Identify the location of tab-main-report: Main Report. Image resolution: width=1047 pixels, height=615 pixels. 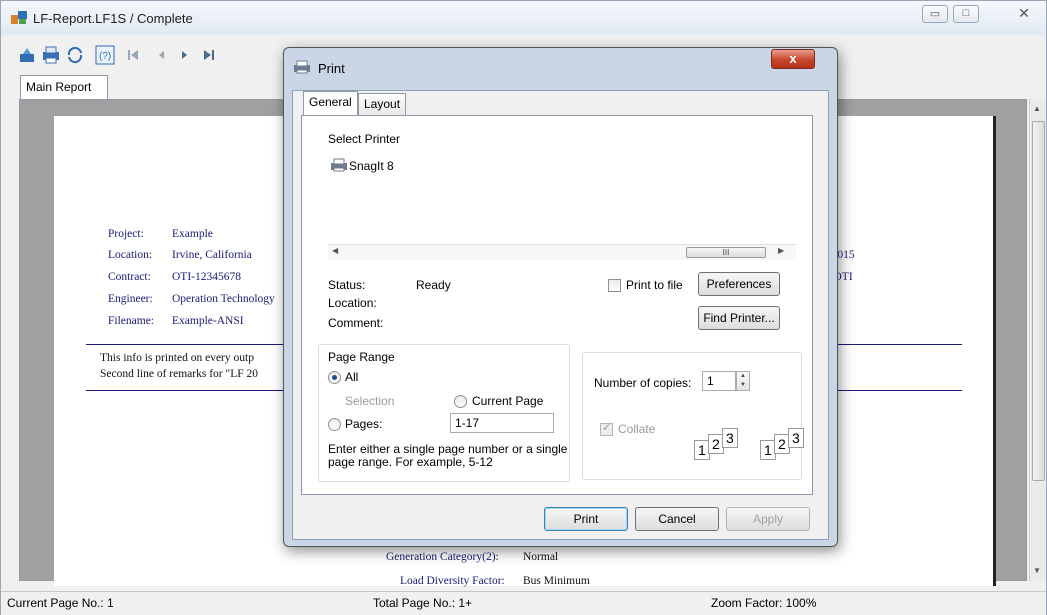
(64, 87).